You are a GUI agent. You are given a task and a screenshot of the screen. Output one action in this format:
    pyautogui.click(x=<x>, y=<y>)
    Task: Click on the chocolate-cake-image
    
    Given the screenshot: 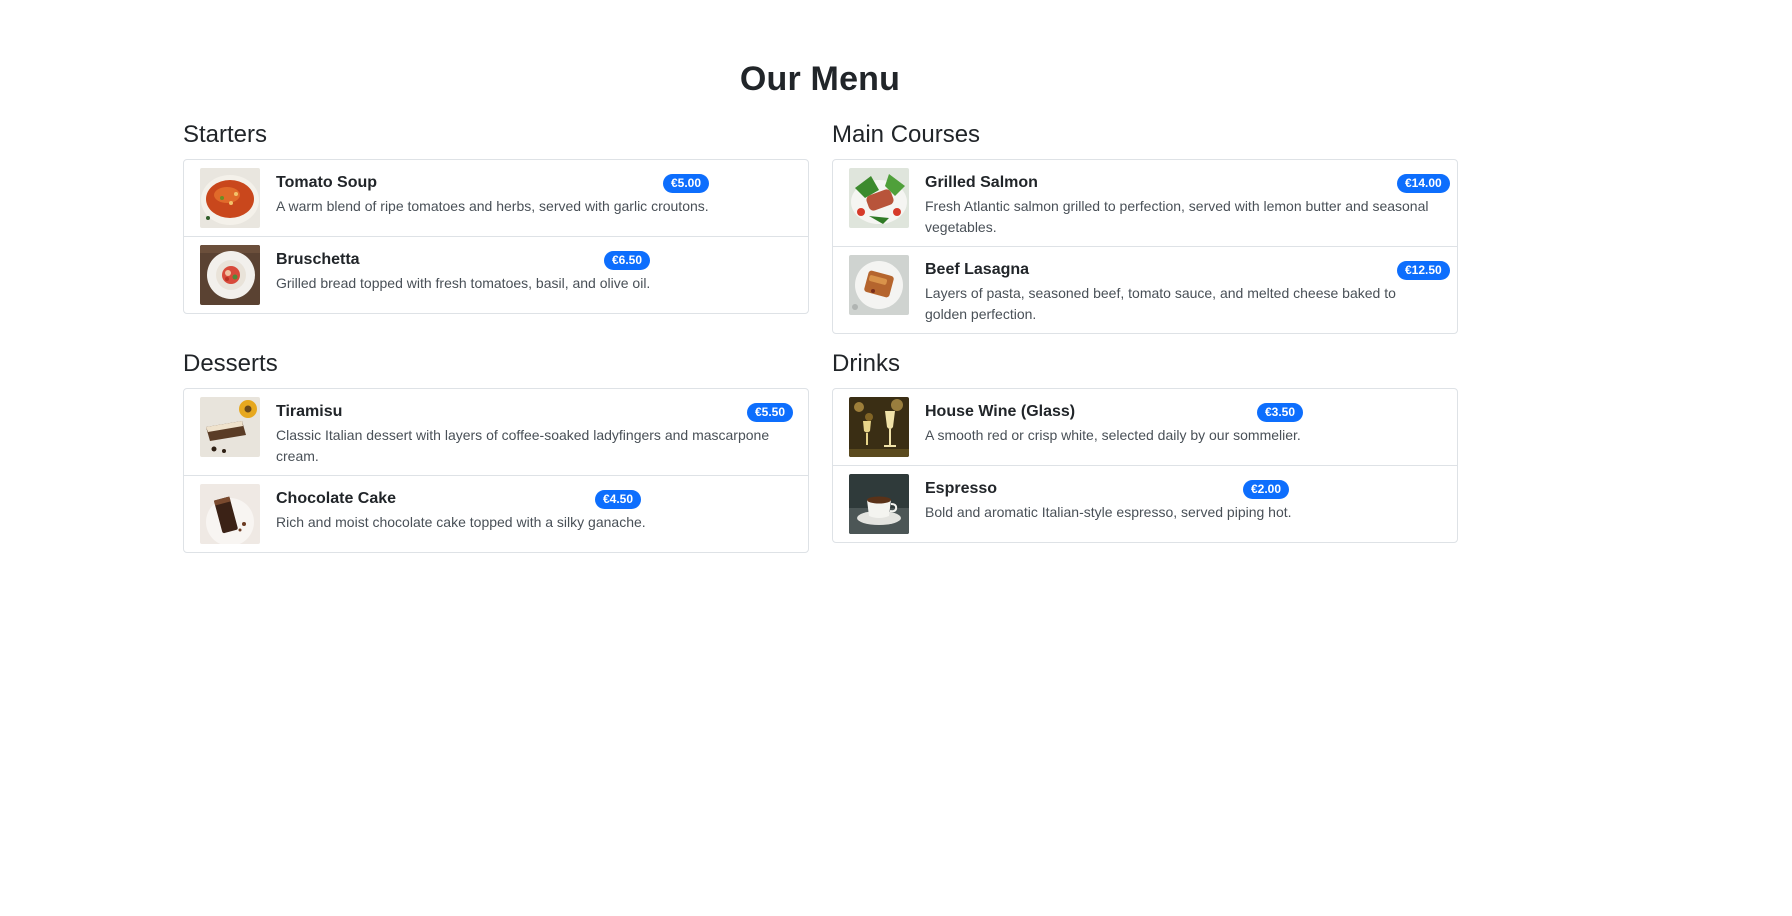 What is the action you would take?
    pyautogui.click(x=230, y=514)
    